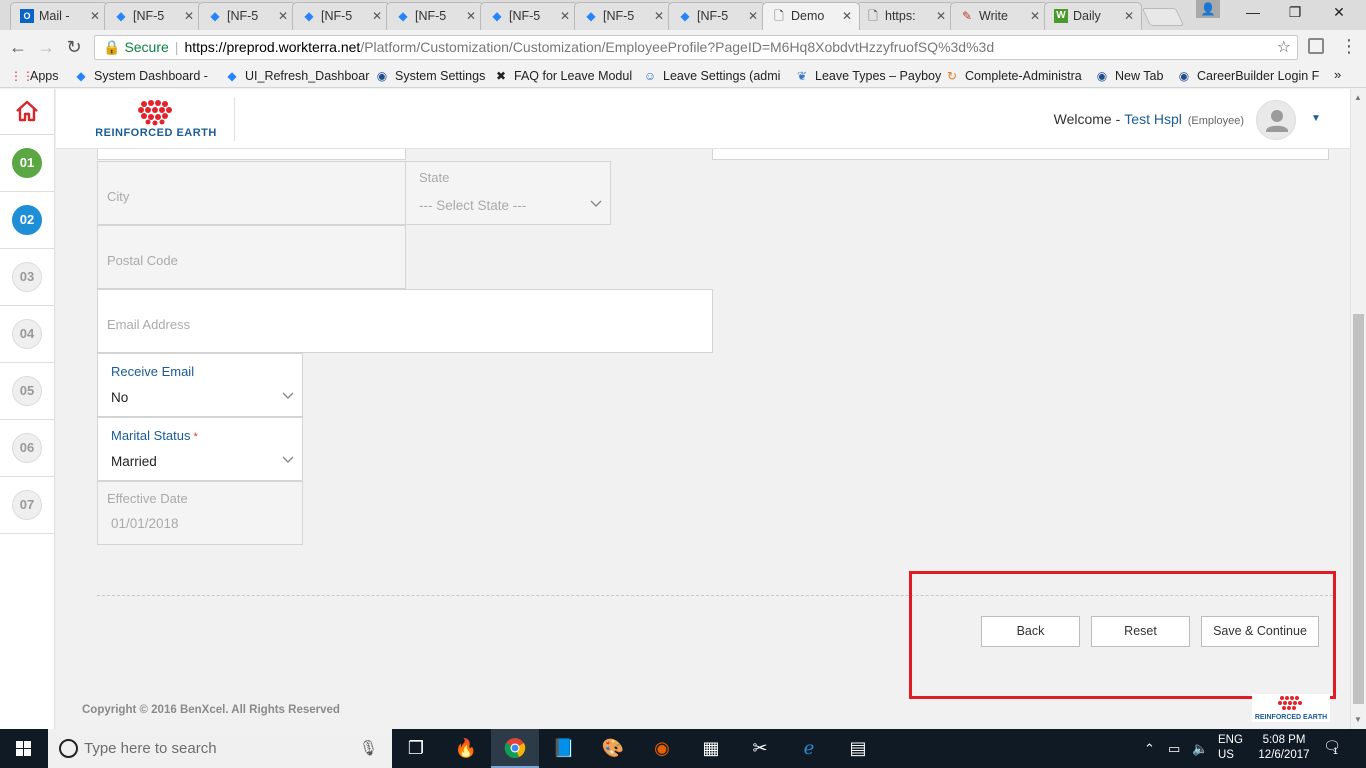 The width and height of the screenshot is (1366, 768). What do you see at coordinates (200, 449) in the screenshot?
I see `marital-status-select: Marital Status * Married` at bounding box center [200, 449].